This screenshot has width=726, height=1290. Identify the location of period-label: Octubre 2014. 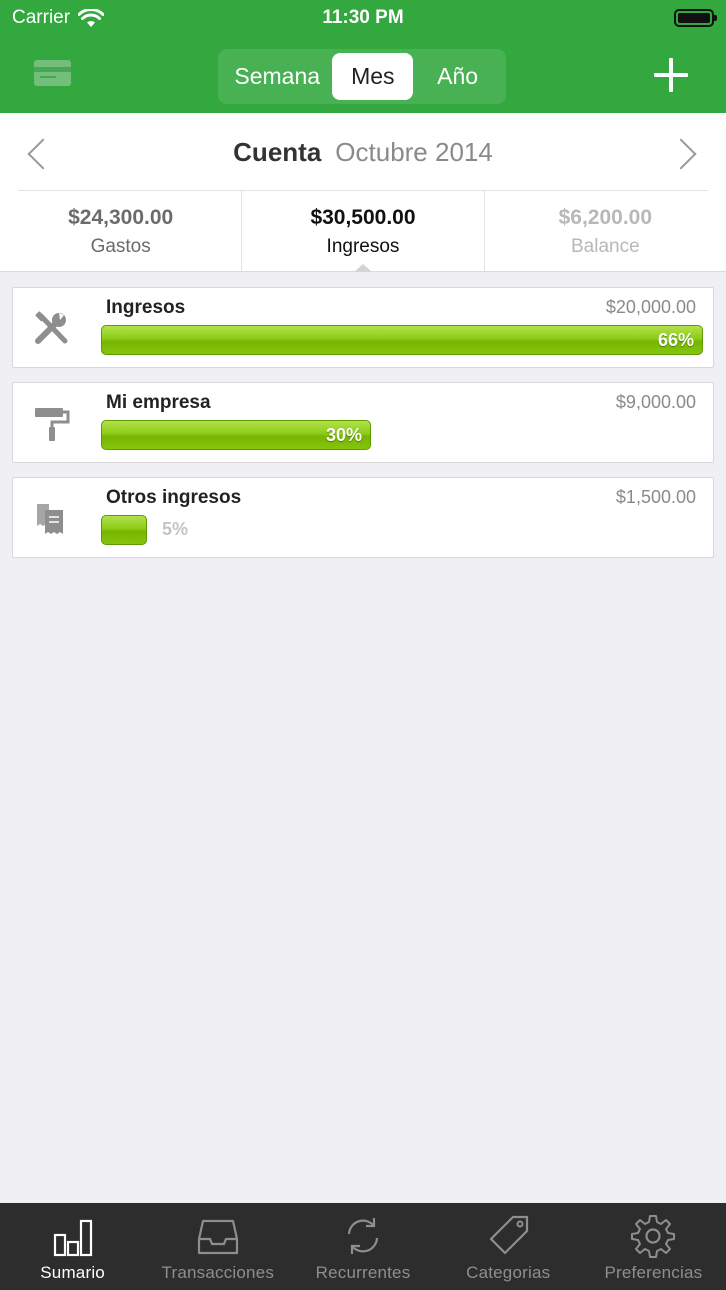
(414, 152).